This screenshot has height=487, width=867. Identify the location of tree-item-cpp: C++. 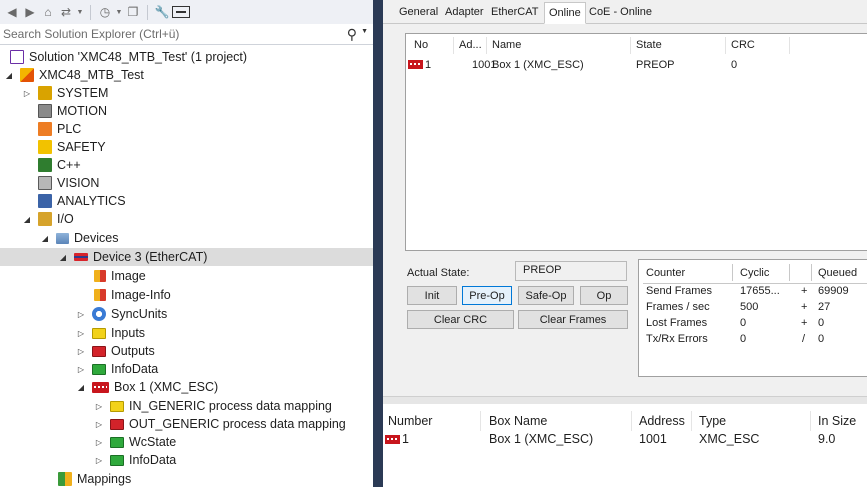
(186, 165).